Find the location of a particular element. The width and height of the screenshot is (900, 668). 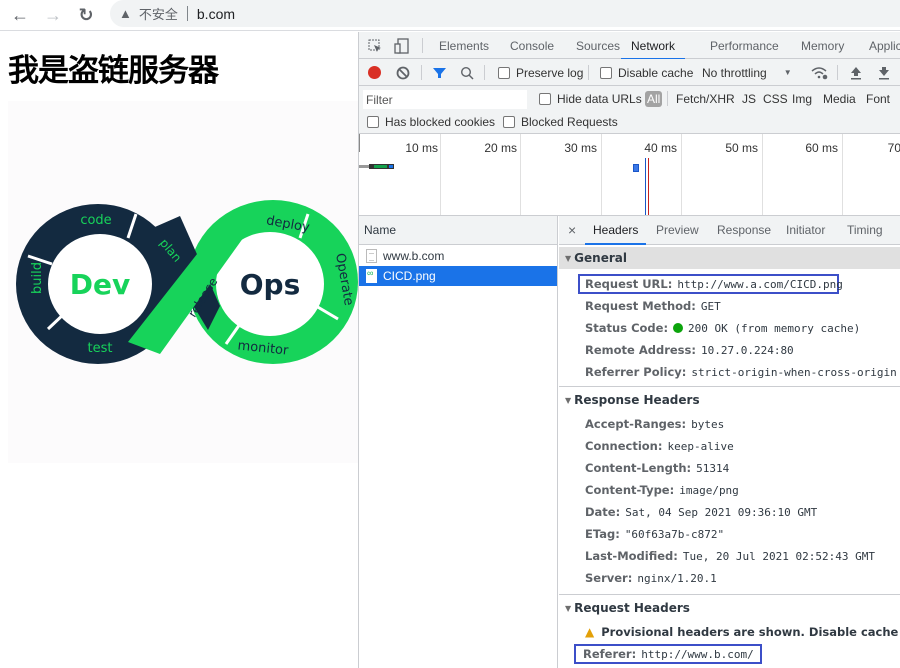

request-row: www.b.com is located at coordinates (458, 256).